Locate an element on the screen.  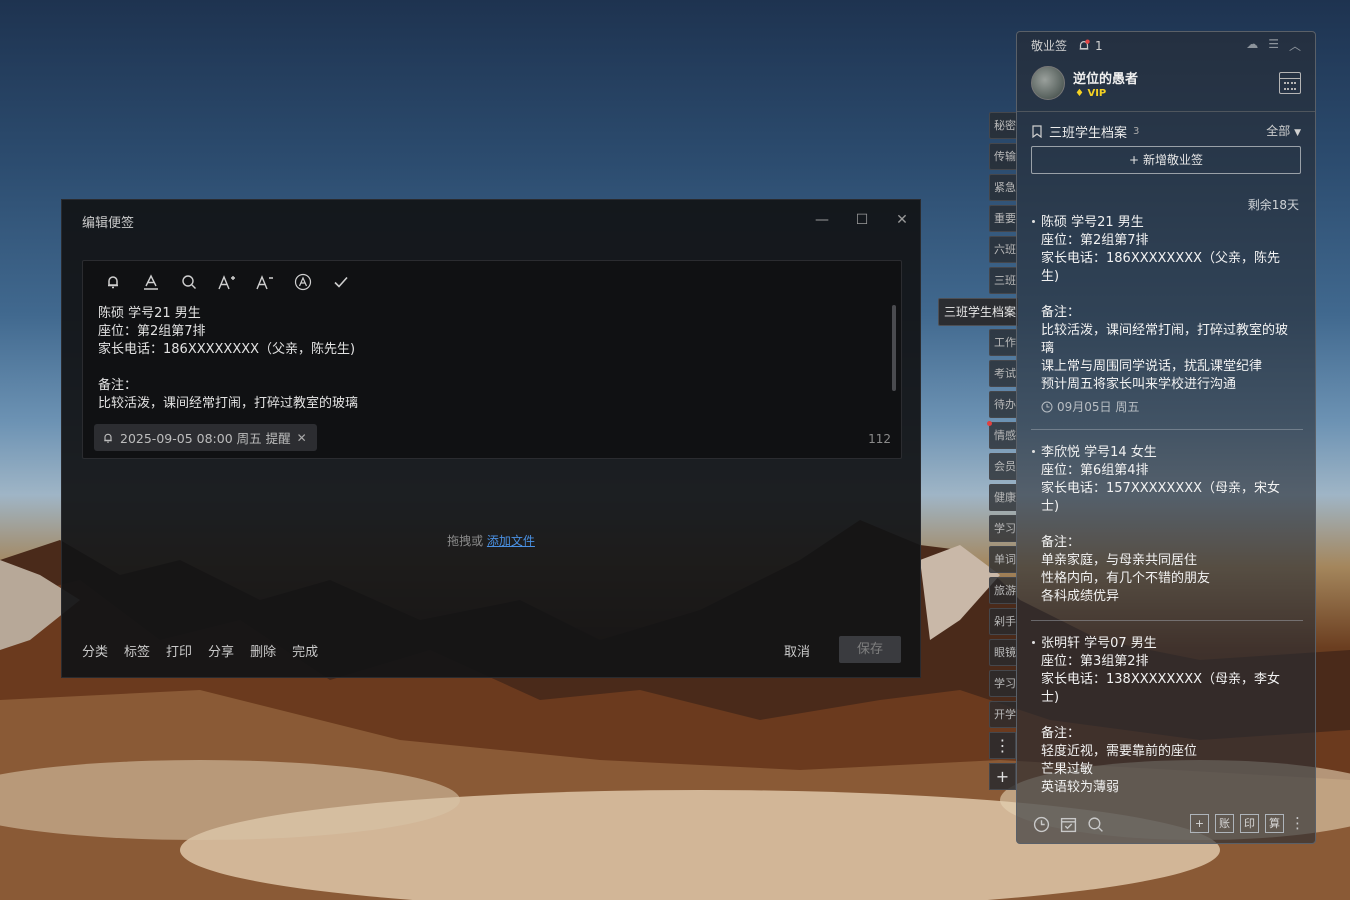
side-tab: 旅游 is located at coordinates (1003, 590).